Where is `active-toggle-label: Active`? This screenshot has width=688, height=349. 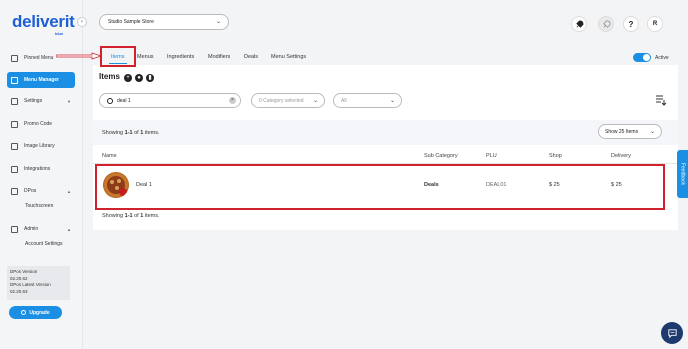
active-toggle-label: Active is located at coordinates (662, 58).